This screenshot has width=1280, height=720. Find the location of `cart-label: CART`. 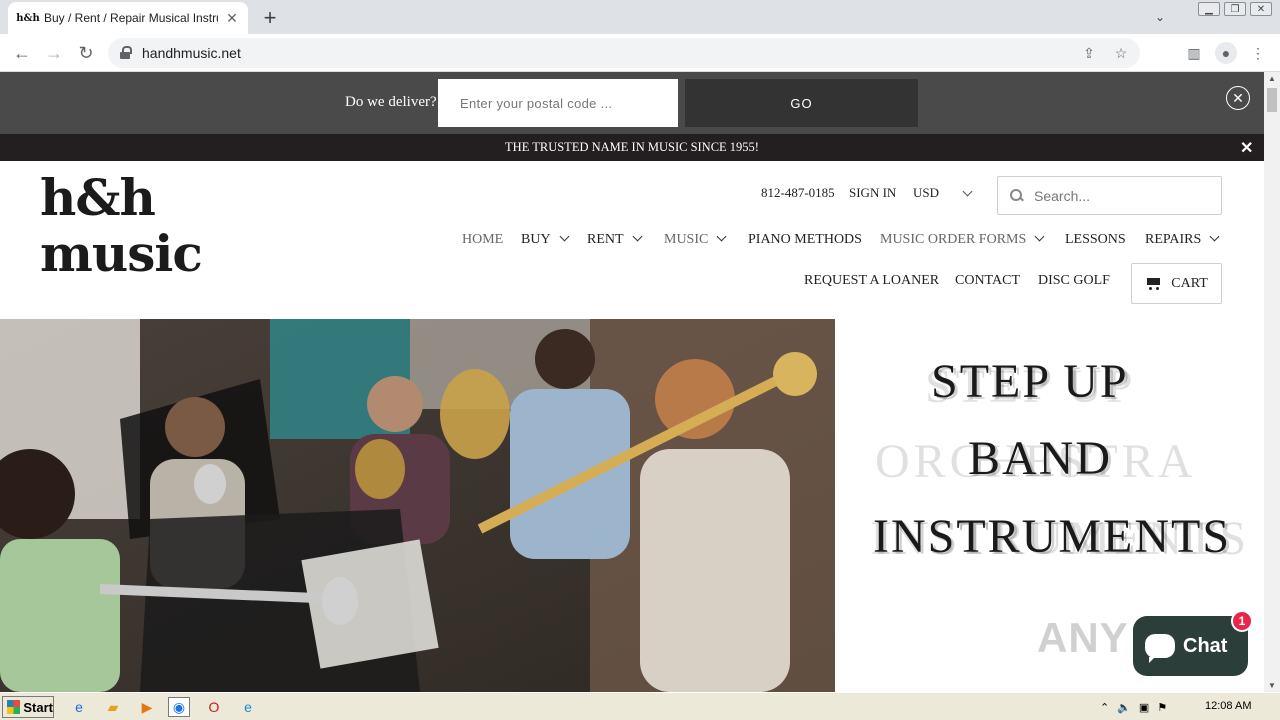

cart-label: CART is located at coordinates (1189, 283).